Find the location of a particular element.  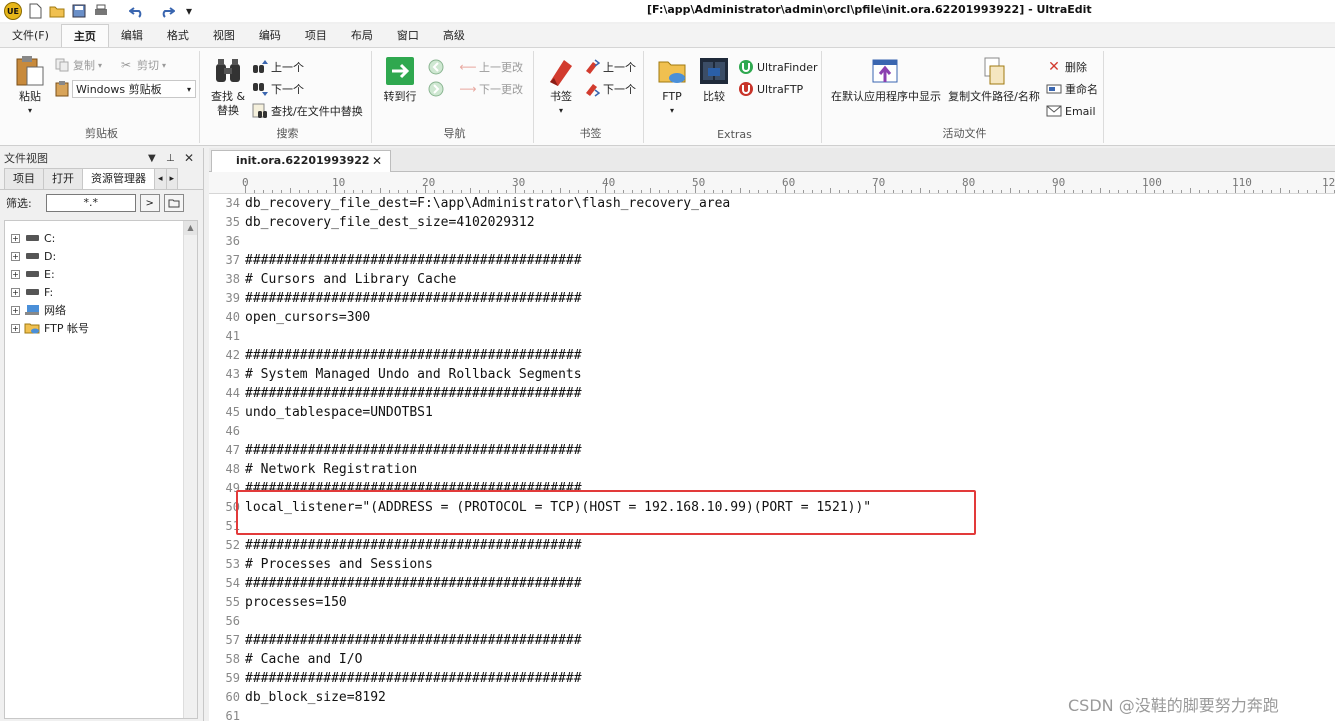

tab-home: 主页 is located at coordinates (84, 35).